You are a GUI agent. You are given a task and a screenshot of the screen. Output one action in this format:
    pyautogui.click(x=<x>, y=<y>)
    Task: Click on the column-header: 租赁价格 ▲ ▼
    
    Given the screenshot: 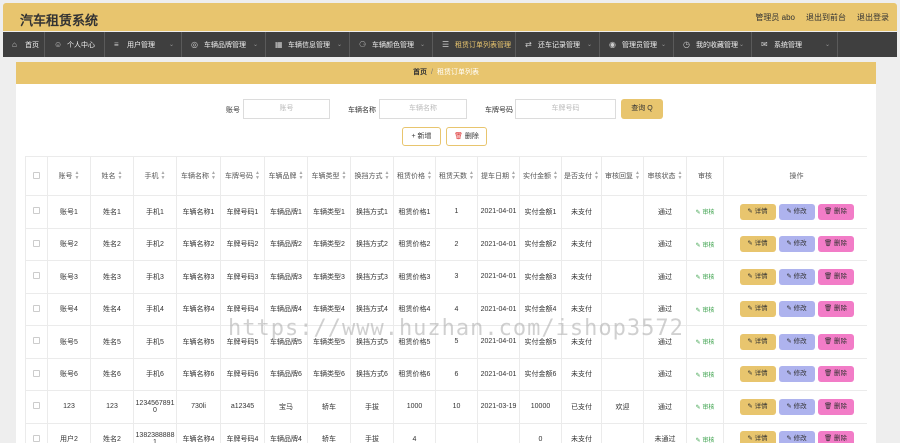 What is the action you would take?
    pyautogui.click(x=414, y=176)
    